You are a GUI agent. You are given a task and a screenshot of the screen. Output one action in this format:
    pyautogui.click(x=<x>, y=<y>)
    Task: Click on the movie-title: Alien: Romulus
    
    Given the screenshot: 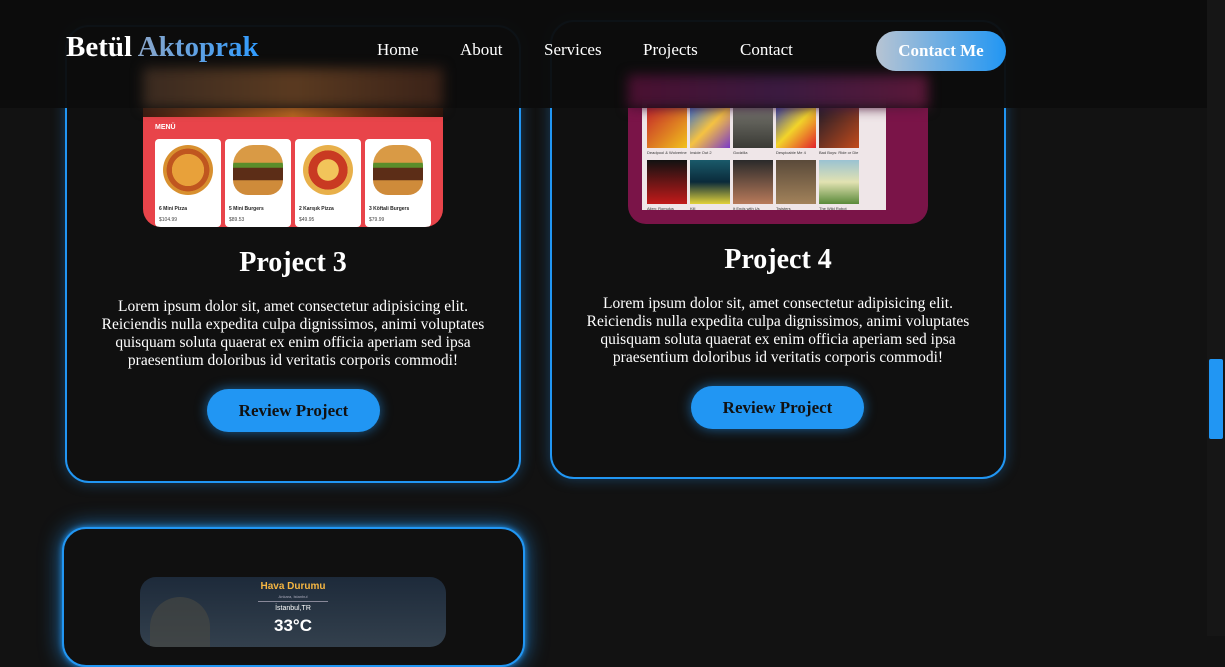 What is the action you would take?
    pyautogui.click(x=660, y=208)
    